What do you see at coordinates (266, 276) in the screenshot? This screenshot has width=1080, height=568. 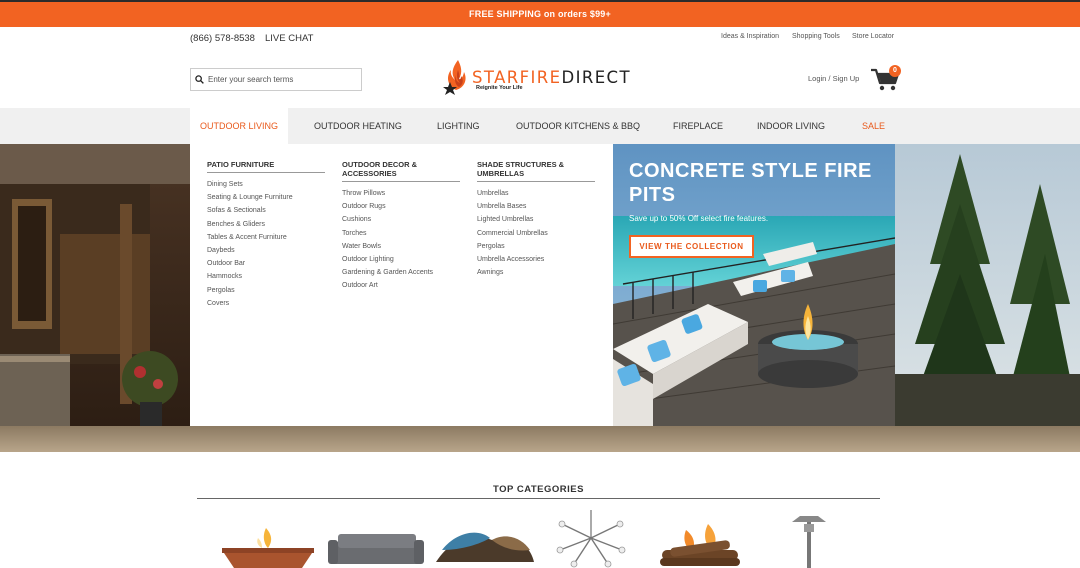 I see `menu-link: Hammocks` at bounding box center [266, 276].